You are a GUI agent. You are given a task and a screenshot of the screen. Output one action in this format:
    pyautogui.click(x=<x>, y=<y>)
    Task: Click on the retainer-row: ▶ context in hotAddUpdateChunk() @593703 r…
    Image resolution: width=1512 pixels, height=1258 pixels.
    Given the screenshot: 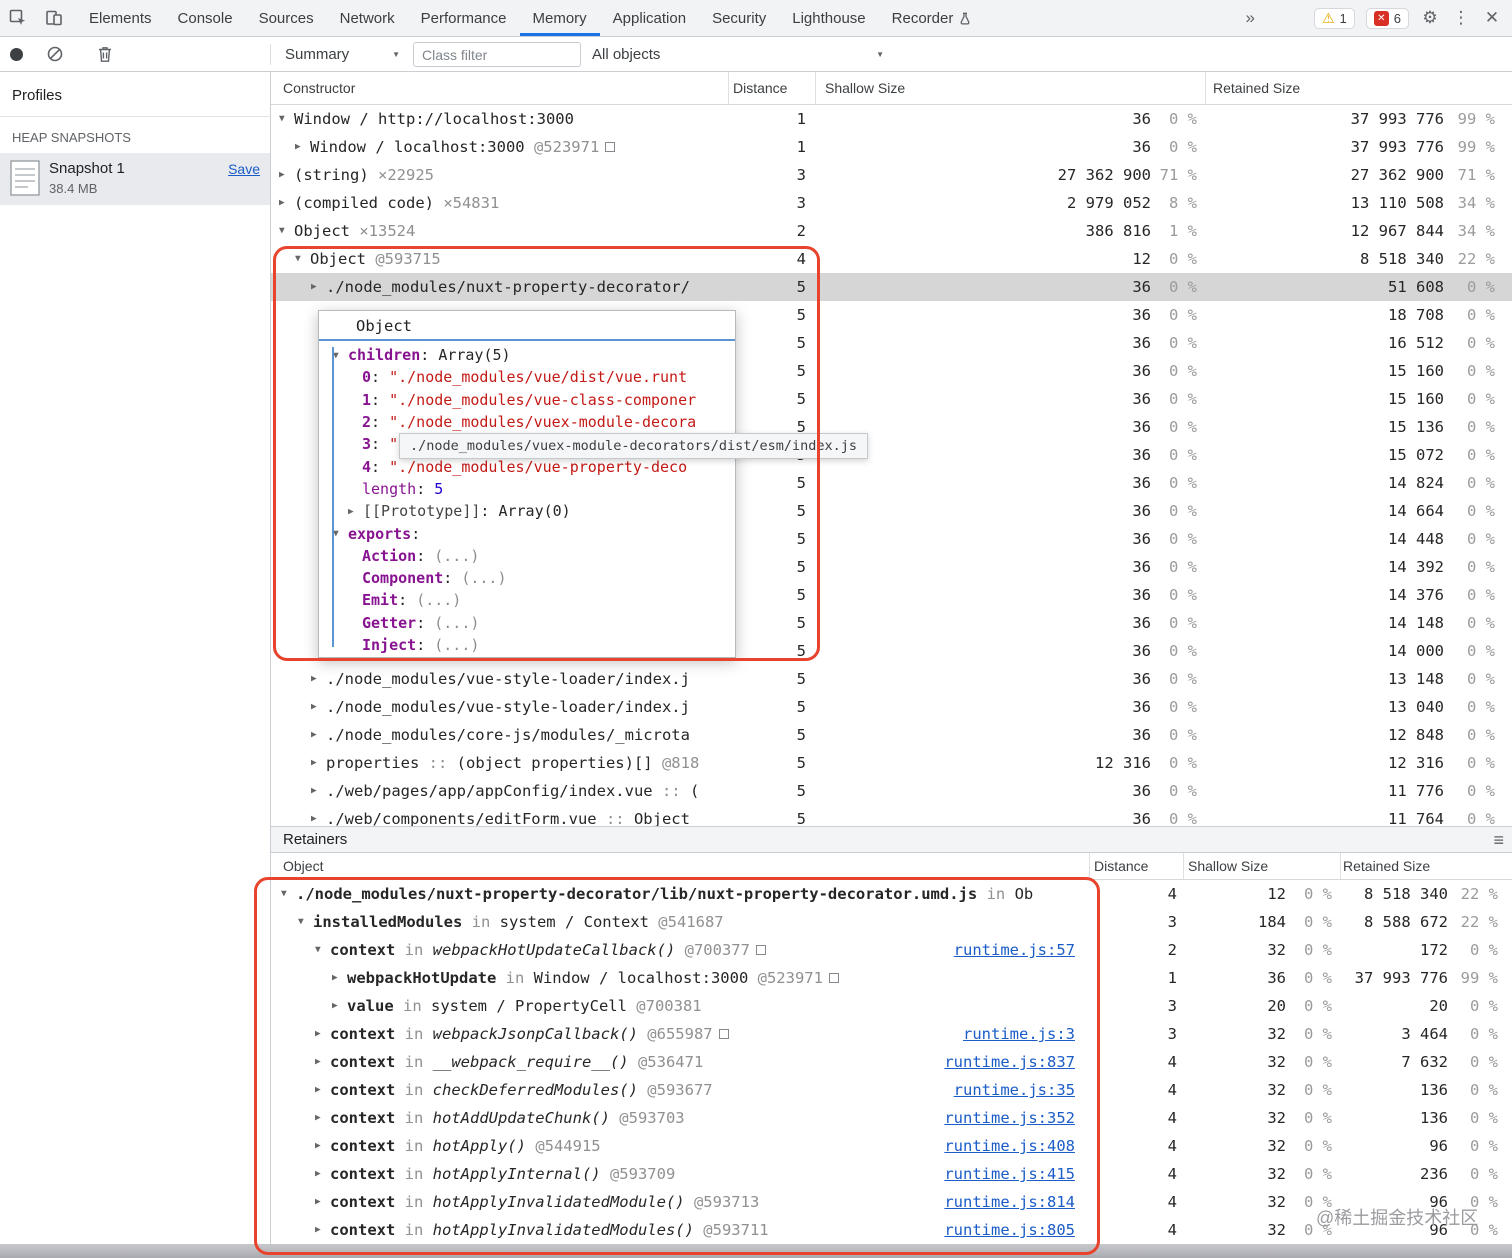 What is the action you would take?
    pyautogui.click(x=891, y=1118)
    